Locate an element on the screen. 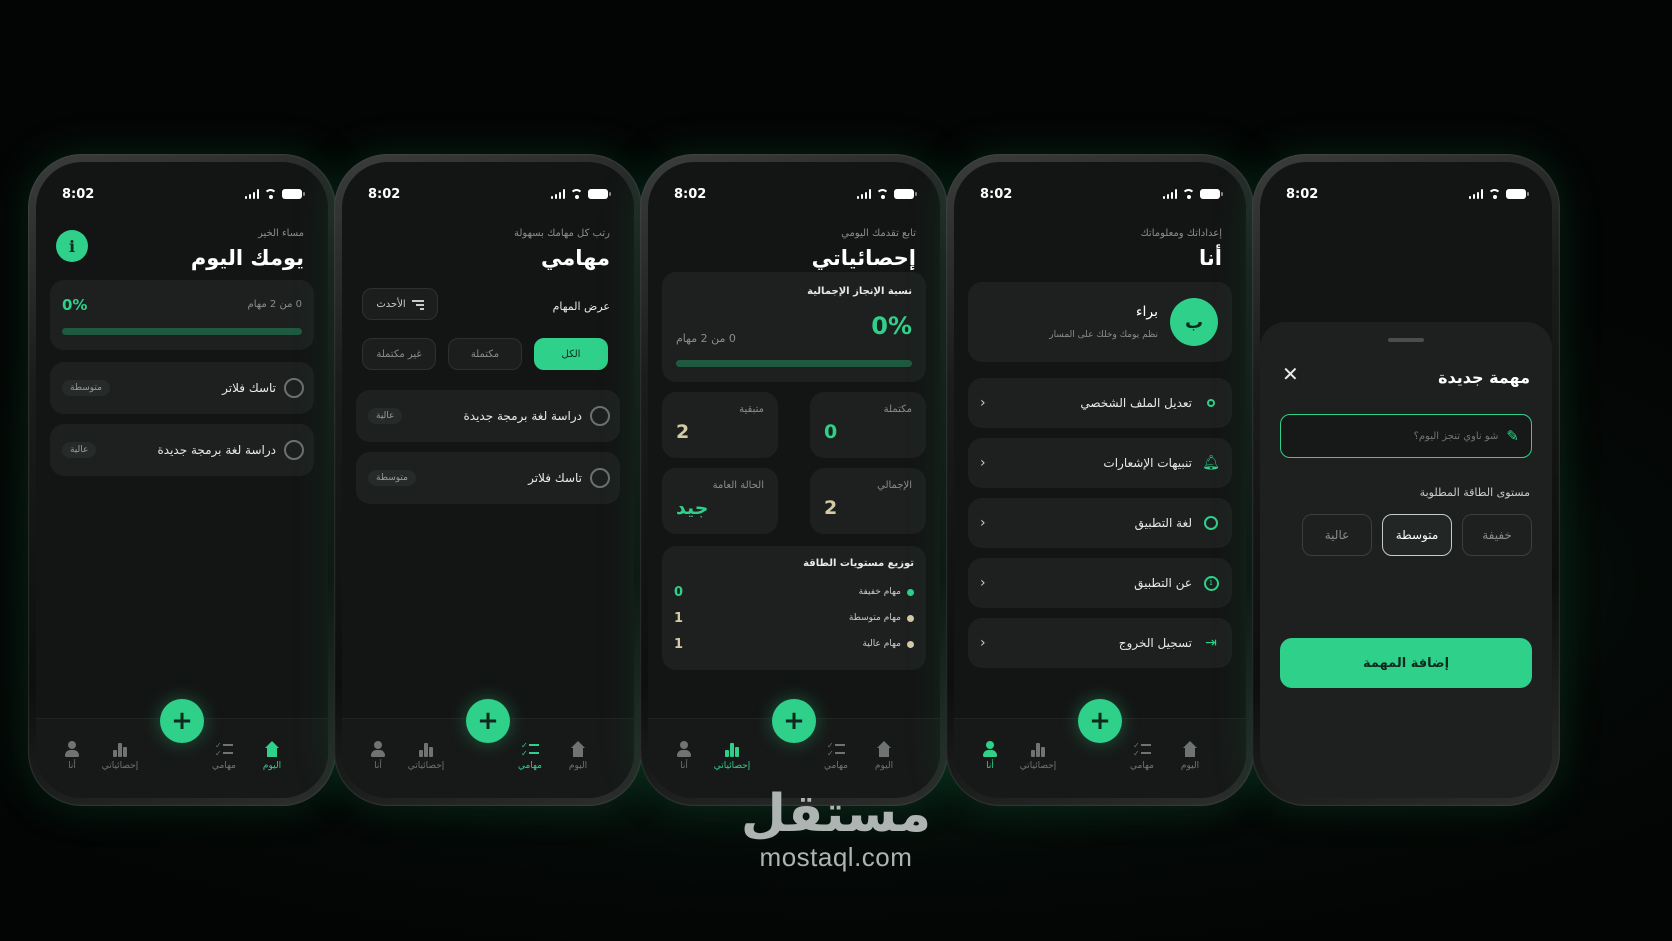 The width and height of the screenshot is (1672, 941). menu-notifications: 🔔︎ تنبيهات الإشعارات ‹ is located at coordinates (1100, 463).